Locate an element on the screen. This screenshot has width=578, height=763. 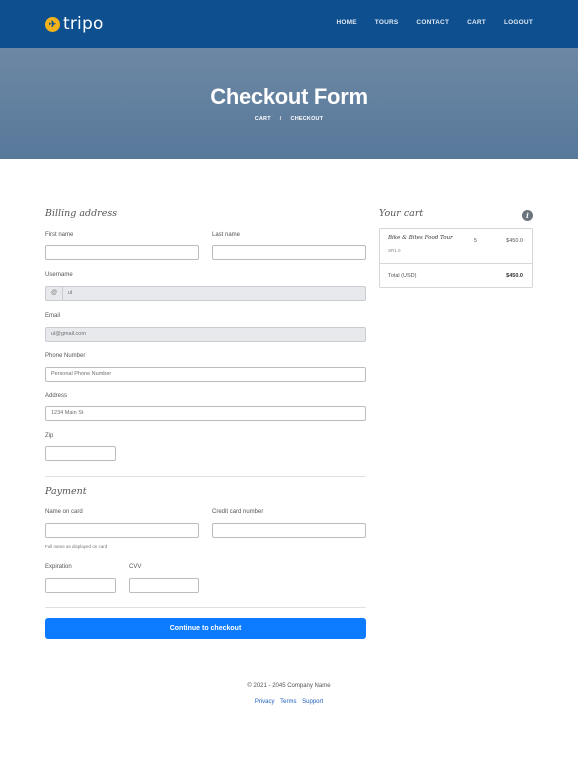
cart-item-name: Bike & Bites Food Tour is located at coordinates (420, 238).